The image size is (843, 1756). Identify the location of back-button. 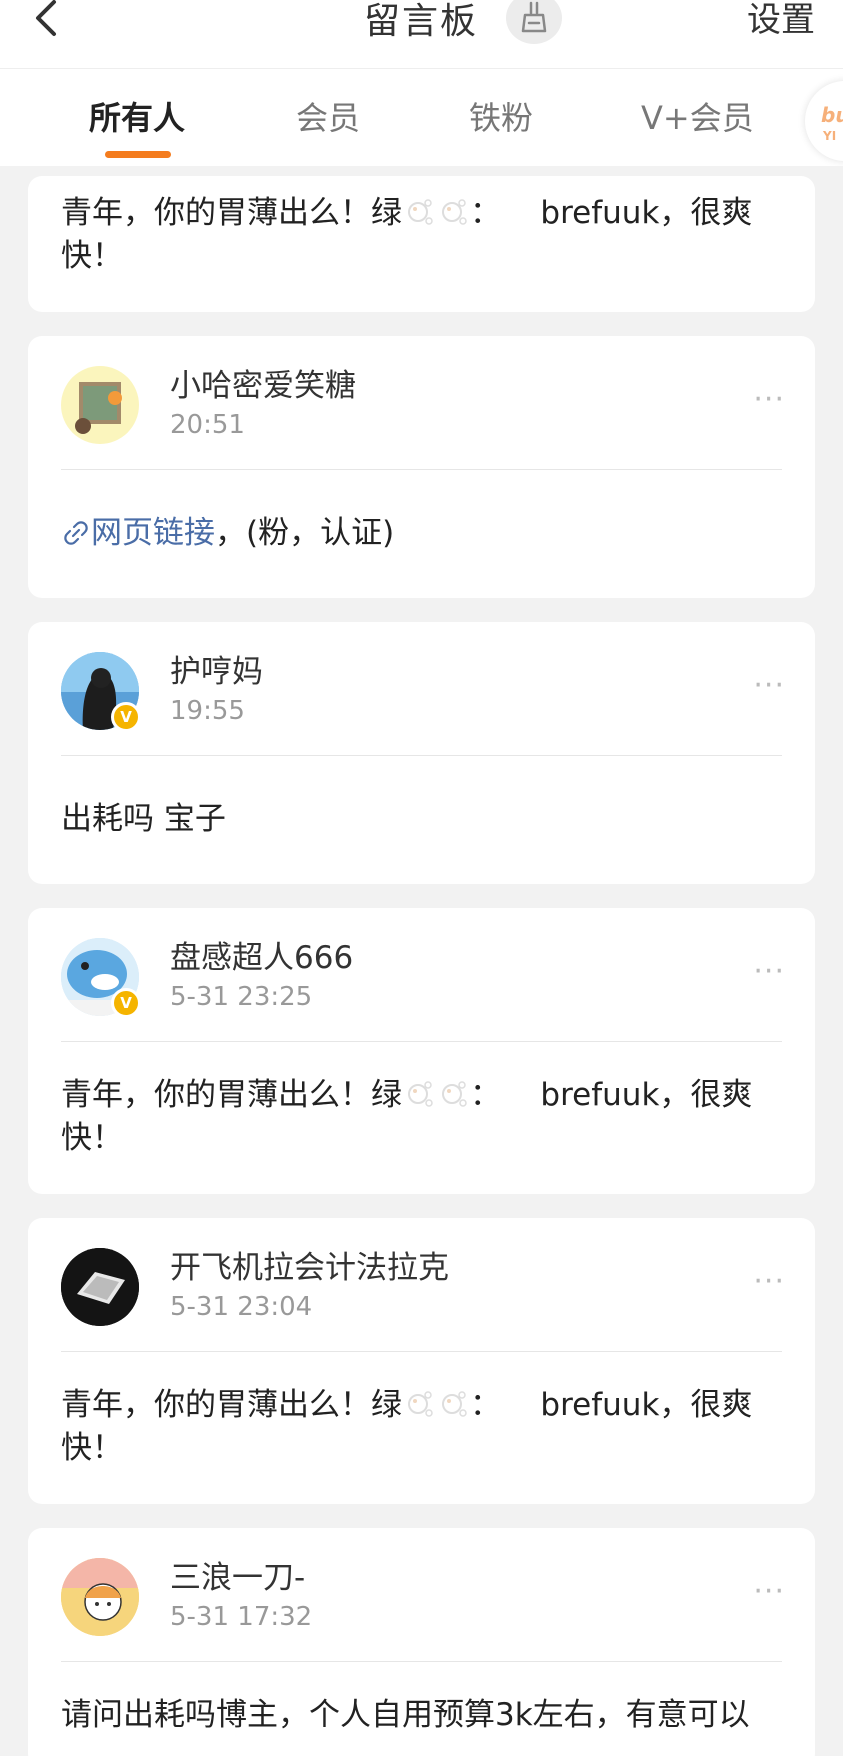
(50, 22).